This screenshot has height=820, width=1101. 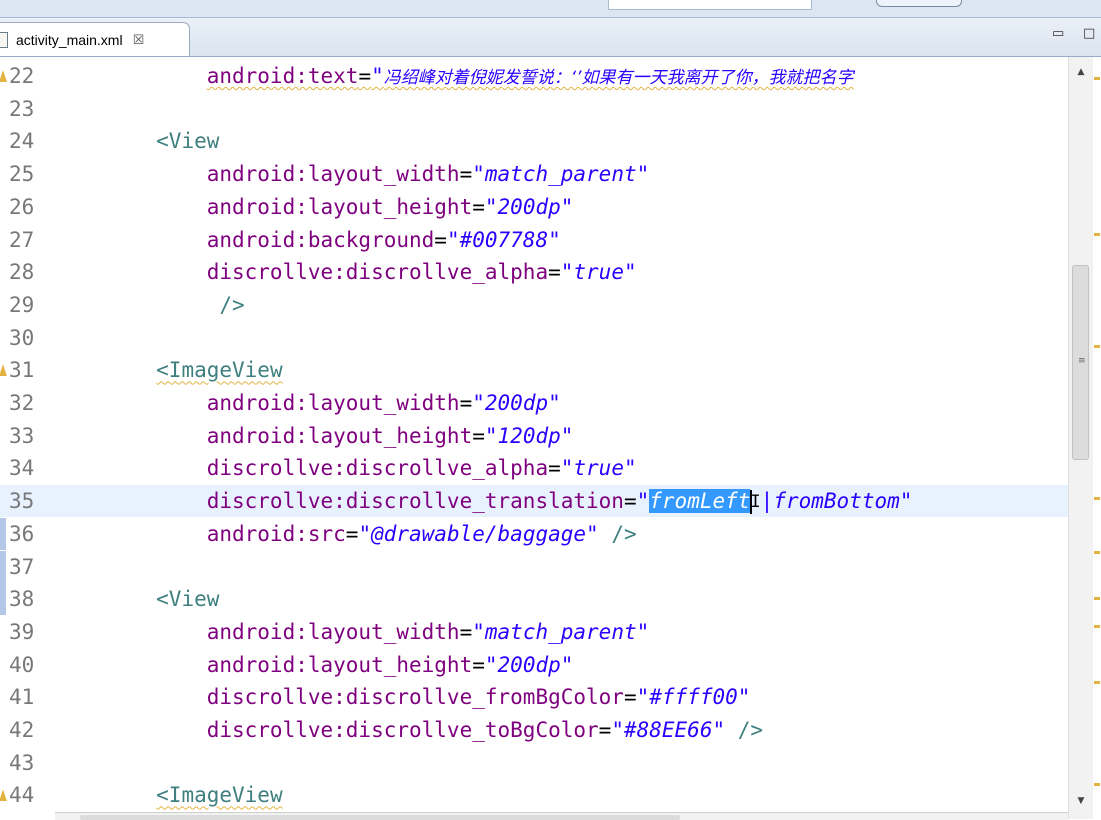 I want to click on code-line: 25 android:layout_width="match_parent", so click(x=534, y=174).